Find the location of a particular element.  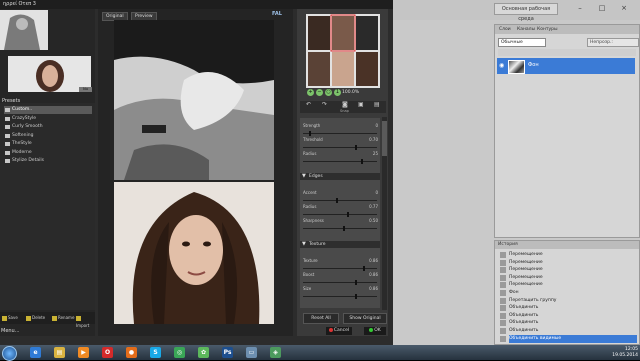

rename-preset-button: Rename is located at coordinates (63, 318).